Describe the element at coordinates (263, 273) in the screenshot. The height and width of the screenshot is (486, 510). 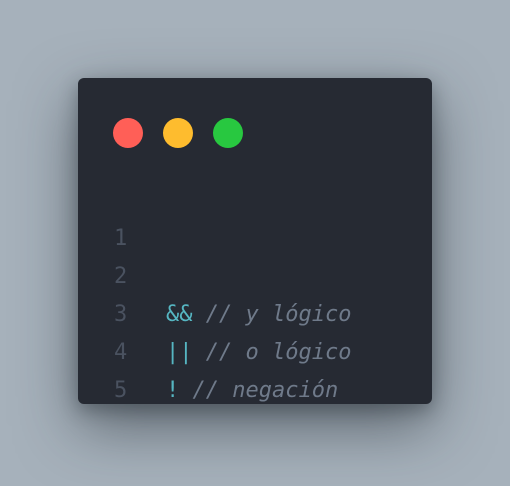
I see `code-line: 2 && // y lógico` at that location.